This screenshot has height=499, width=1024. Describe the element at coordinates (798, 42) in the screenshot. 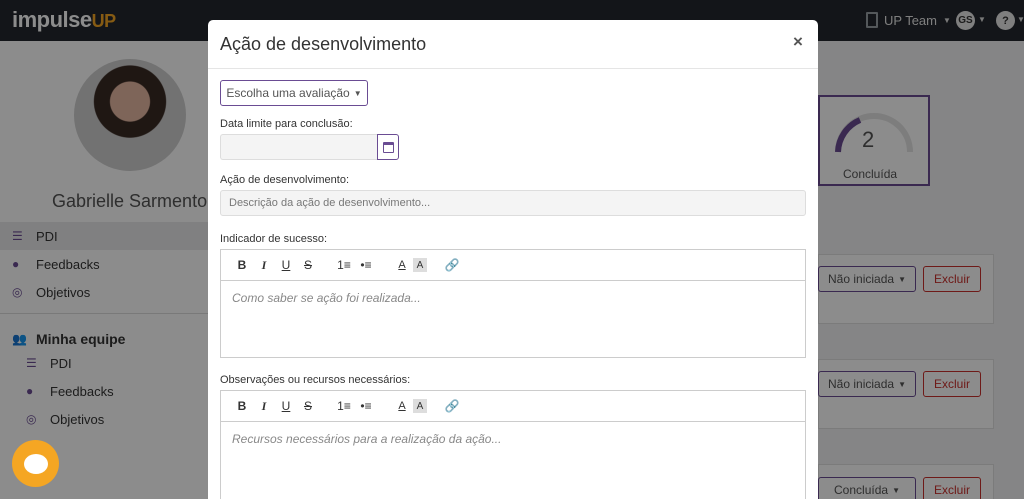

I see `close-icon: ×` at that location.